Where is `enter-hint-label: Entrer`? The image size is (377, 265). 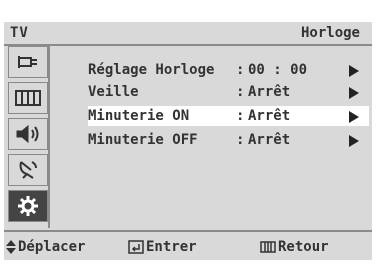 enter-hint-label: Entrer is located at coordinates (171, 247).